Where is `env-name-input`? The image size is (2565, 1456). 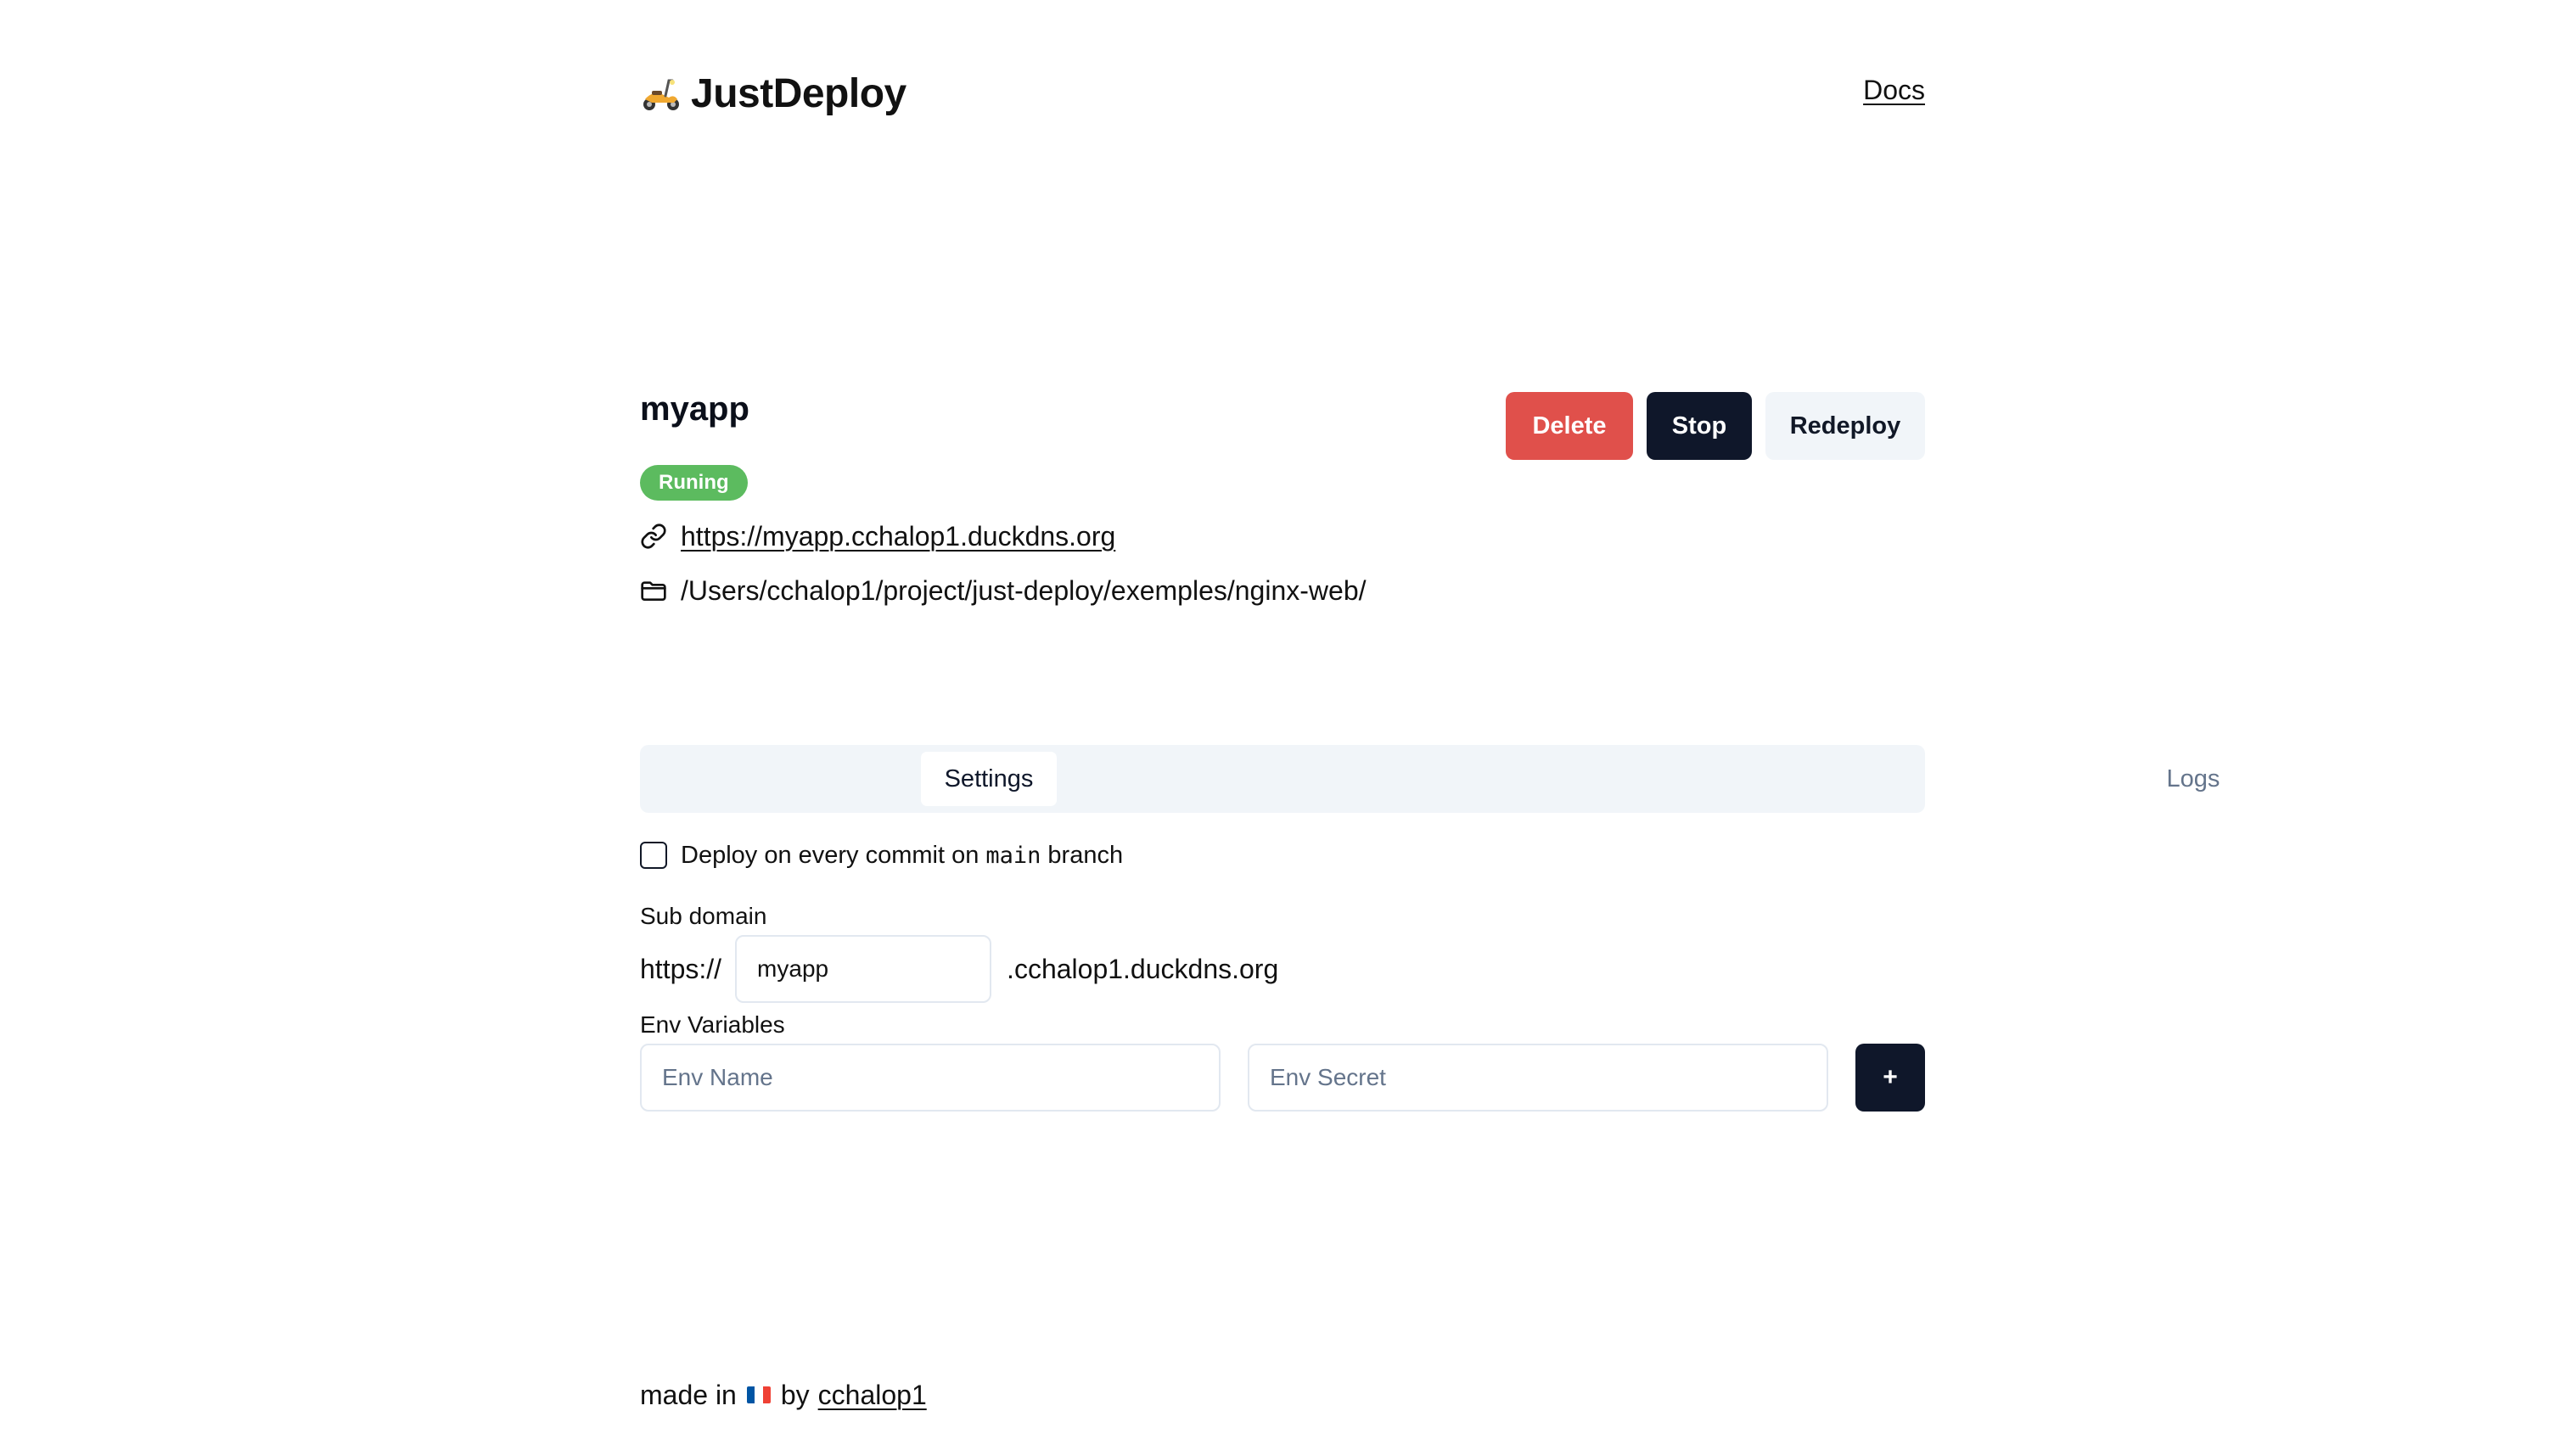
env-name-input is located at coordinates (930, 1078).